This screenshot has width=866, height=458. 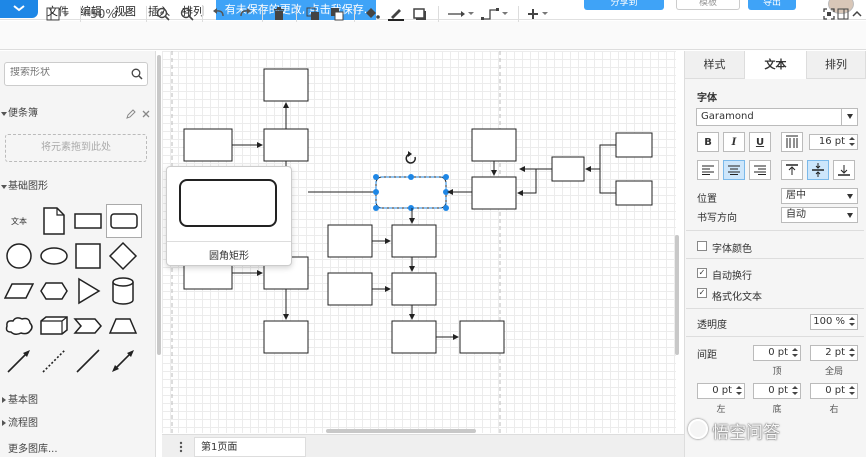 What do you see at coordinates (77, 424) in the screenshot?
I see `section-flowchart: 流程图` at bounding box center [77, 424].